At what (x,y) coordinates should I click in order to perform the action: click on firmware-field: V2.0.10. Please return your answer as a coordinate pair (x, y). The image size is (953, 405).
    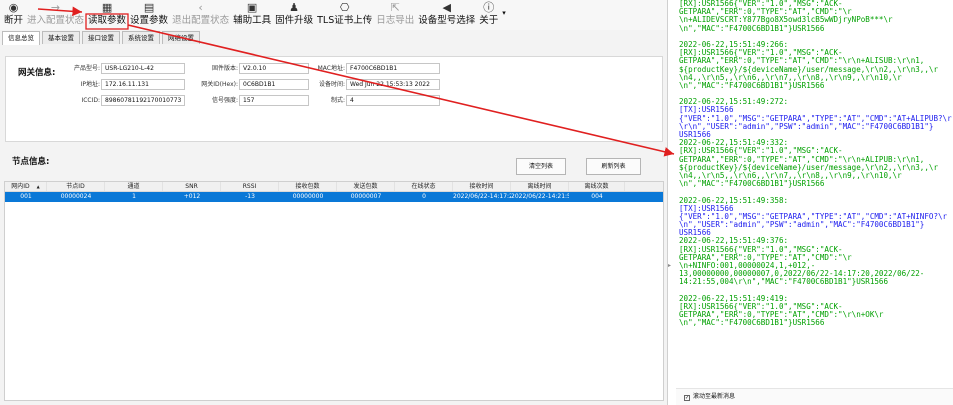
    Looking at the image, I should click on (274, 68).